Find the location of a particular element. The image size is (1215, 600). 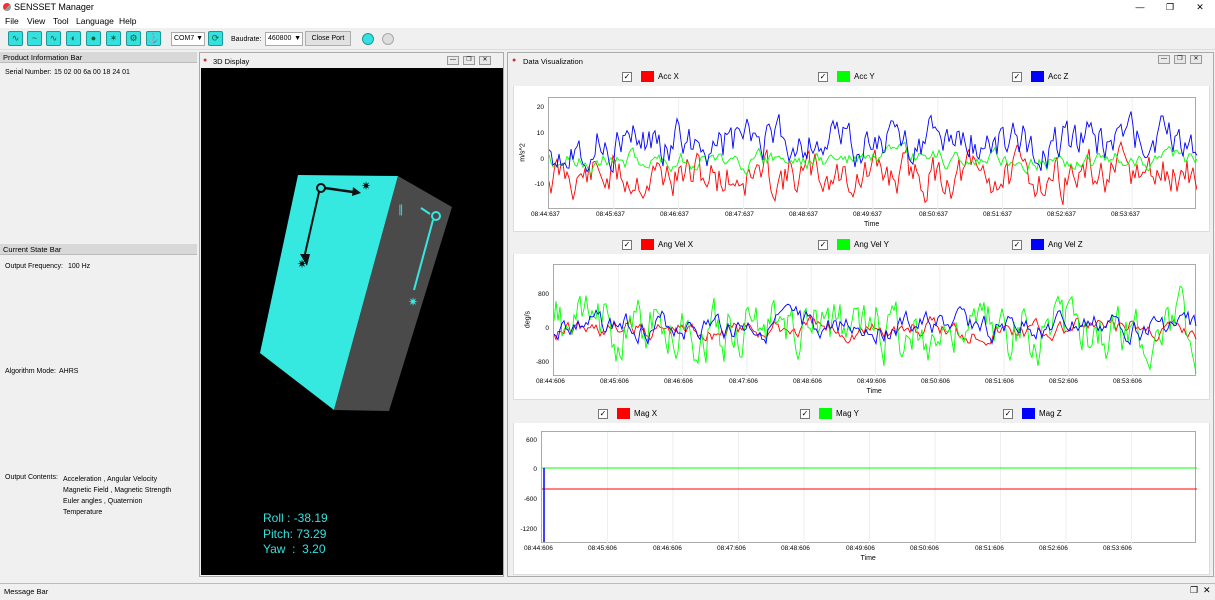

close-port-button: Close Port is located at coordinates (328, 38).